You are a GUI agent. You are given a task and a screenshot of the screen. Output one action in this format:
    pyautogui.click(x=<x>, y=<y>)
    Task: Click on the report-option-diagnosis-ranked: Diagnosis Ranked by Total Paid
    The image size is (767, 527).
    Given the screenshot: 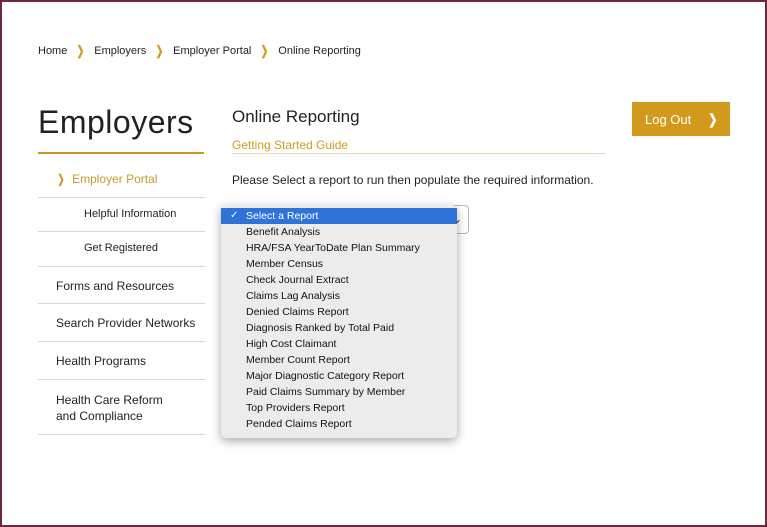 What is the action you would take?
    pyautogui.click(x=339, y=328)
    